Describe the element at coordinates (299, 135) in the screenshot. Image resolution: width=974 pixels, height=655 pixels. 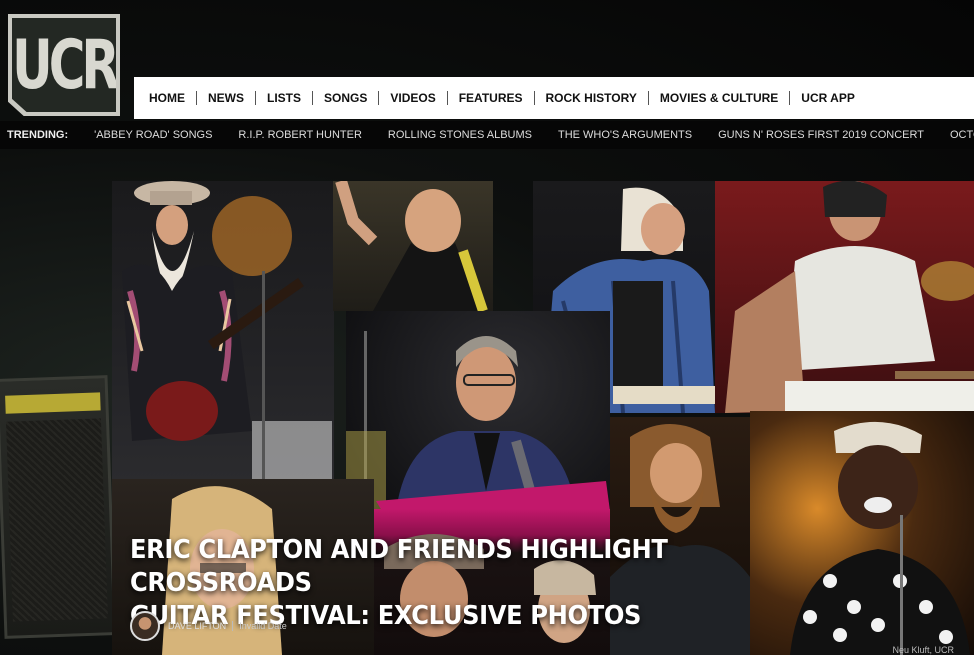
I see `trending-link: R.I.P. ROBERT HUNTER` at that location.